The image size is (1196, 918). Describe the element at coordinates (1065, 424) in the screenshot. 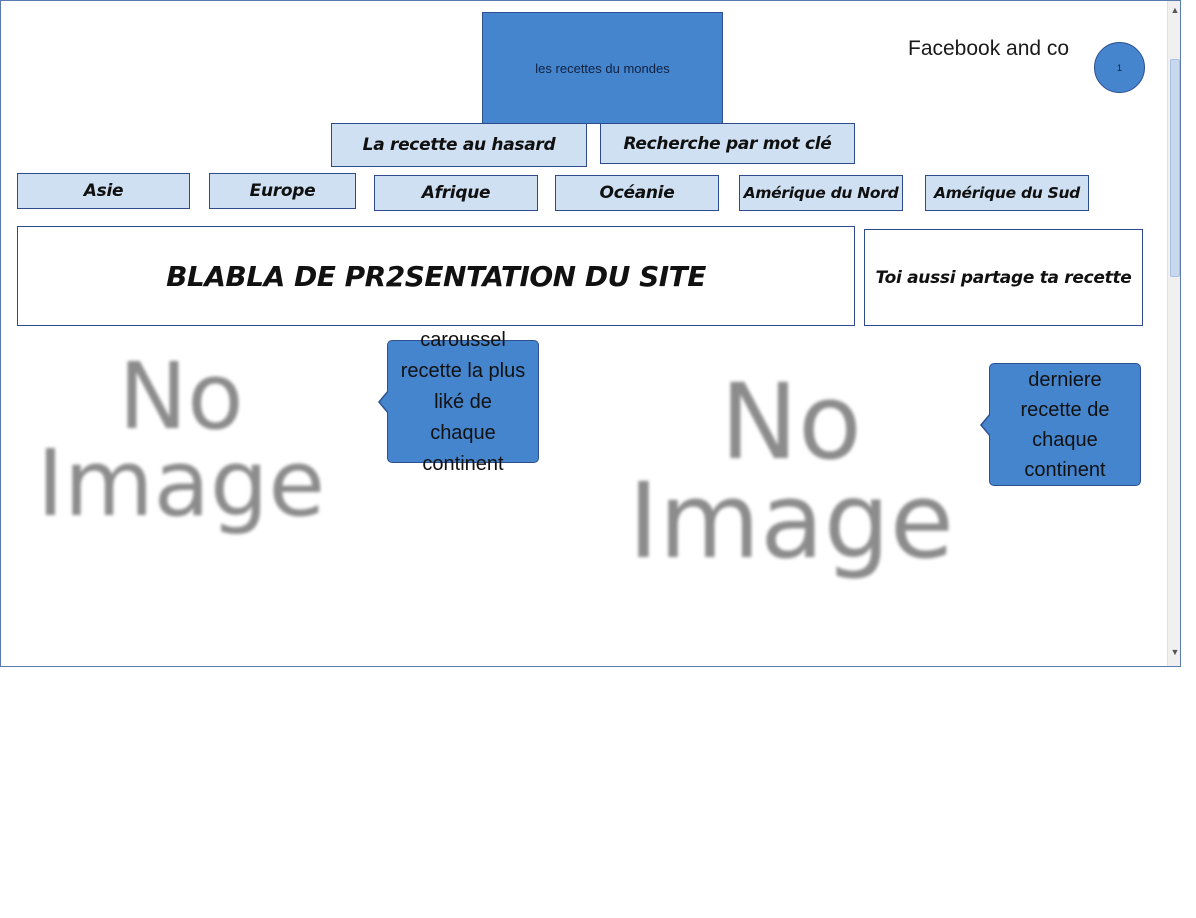

I see `latest-recipe-callout: derniere recette de chaque continent` at that location.